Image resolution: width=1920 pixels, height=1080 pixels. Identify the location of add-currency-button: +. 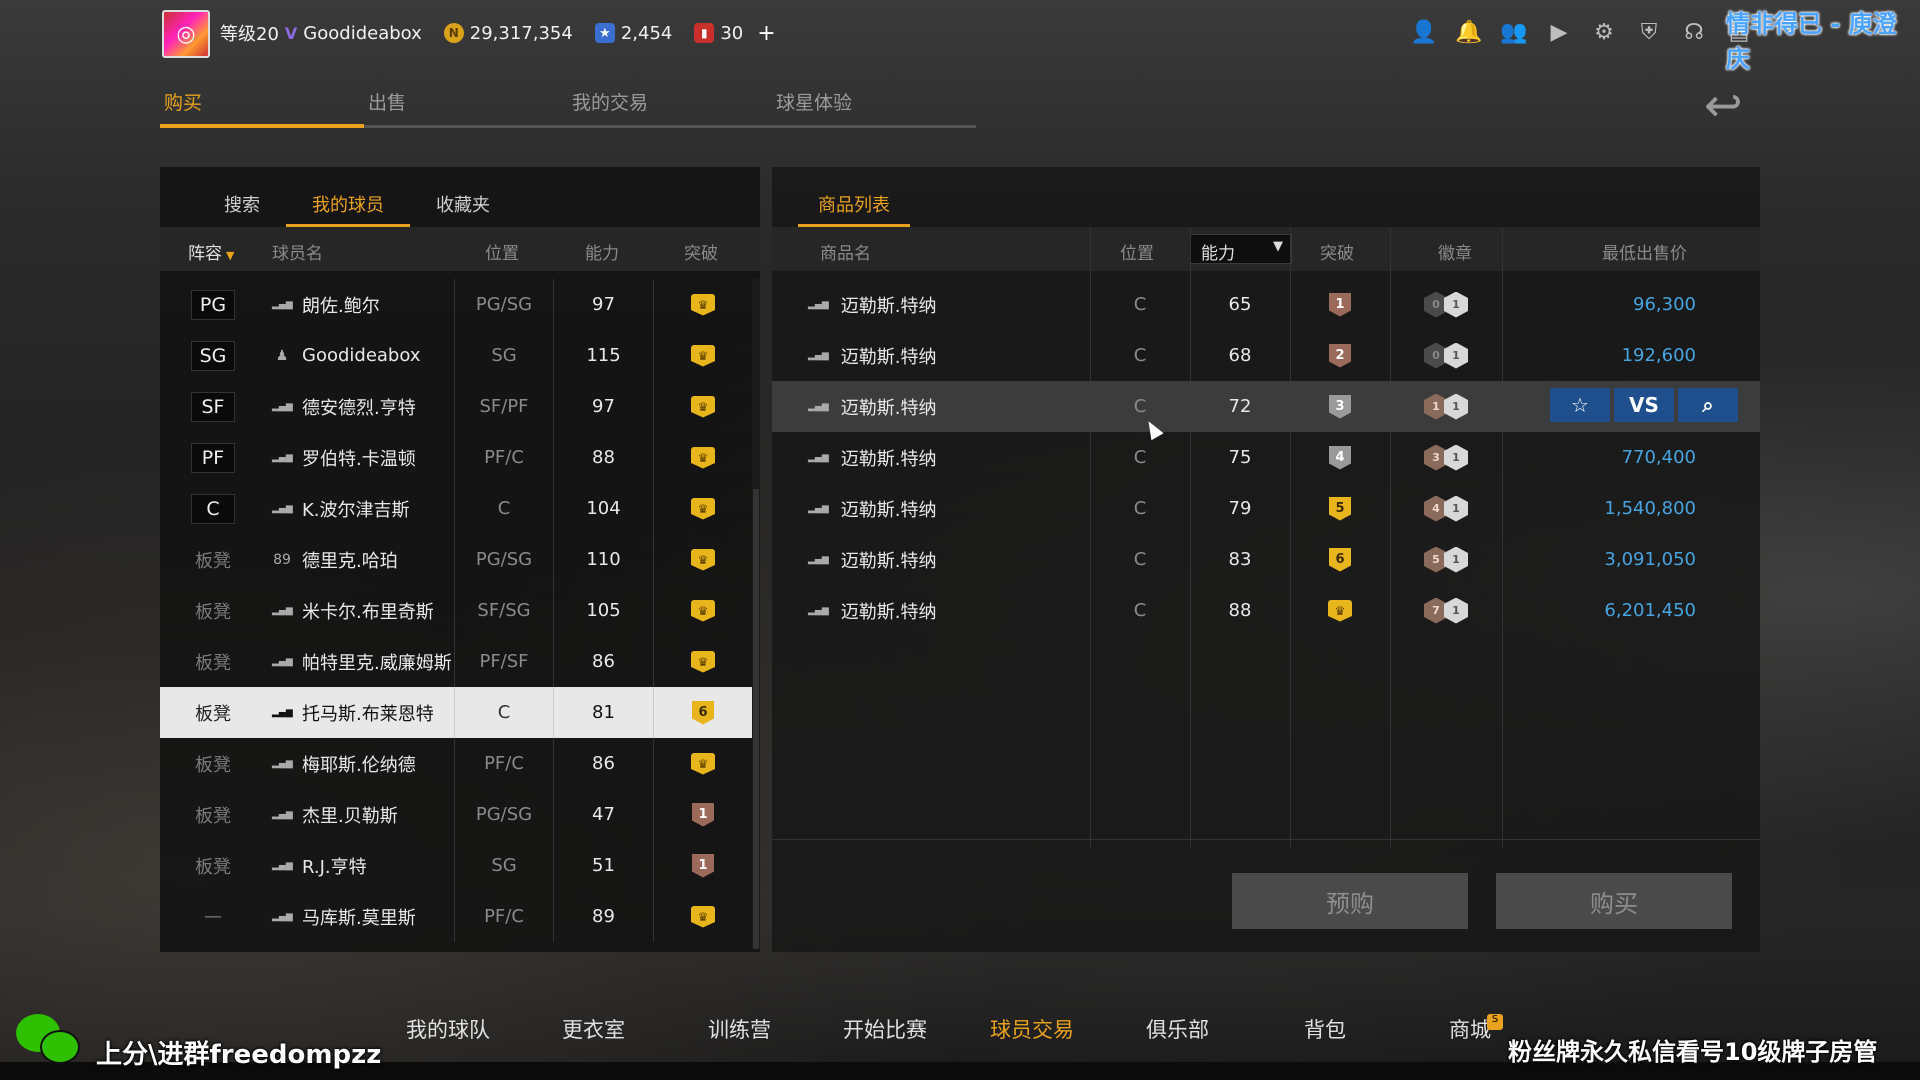
(766, 33).